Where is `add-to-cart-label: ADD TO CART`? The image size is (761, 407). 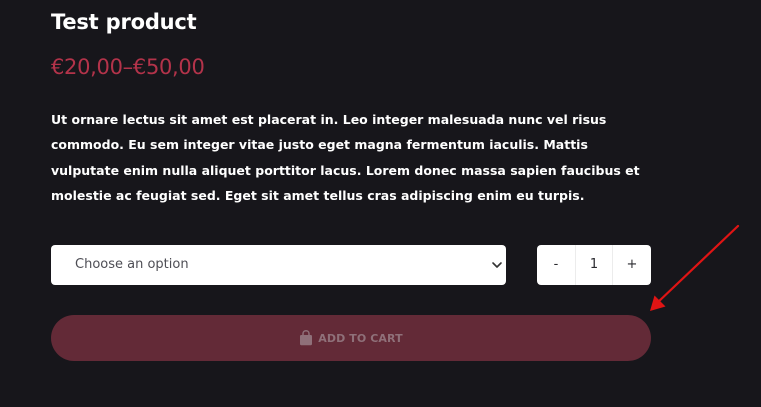
add-to-cart-label: ADD TO CART is located at coordinates (360, 338).